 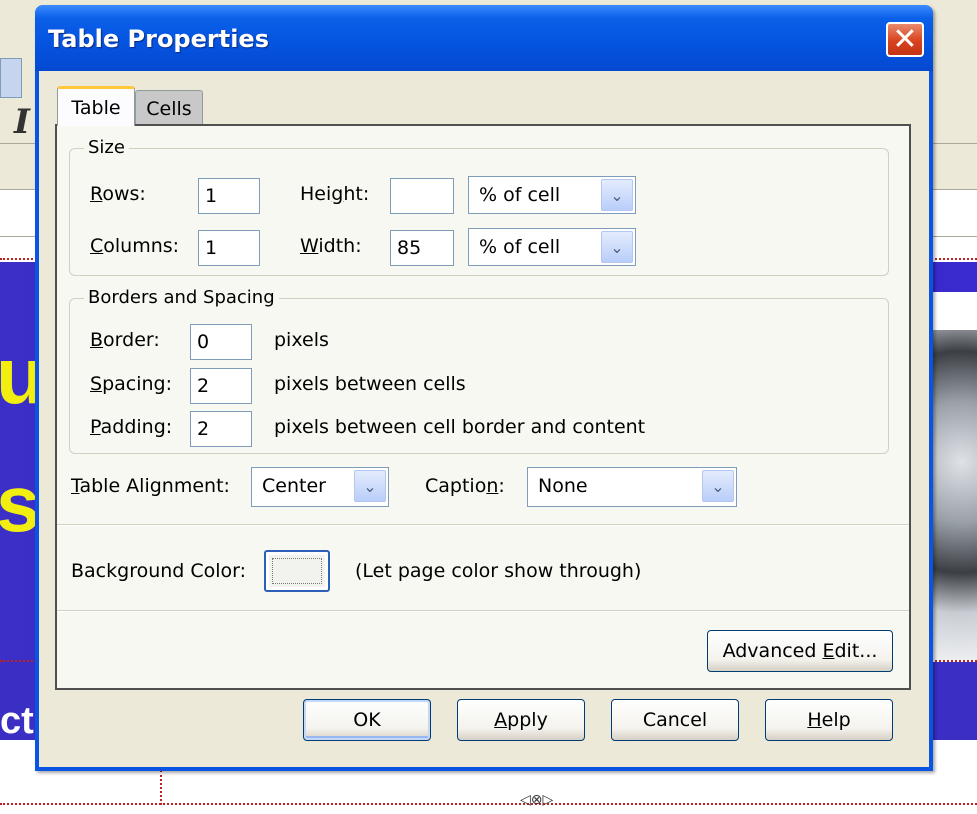 What do you see at coordinates (131, 427) in the screenshot?
I see `padding-label: Padding:` at bounding box center [131, 427].